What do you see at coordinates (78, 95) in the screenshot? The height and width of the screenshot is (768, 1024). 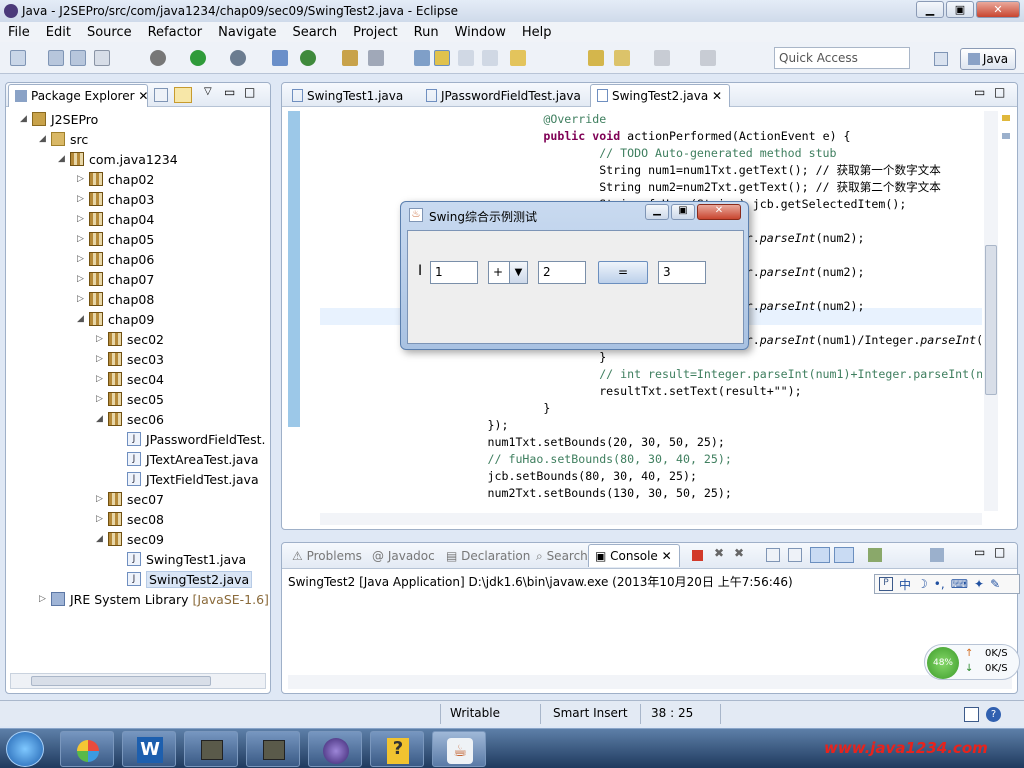 I see `tab-package-explorer: Package Explorer ✕` at bounding box center [78, 95].